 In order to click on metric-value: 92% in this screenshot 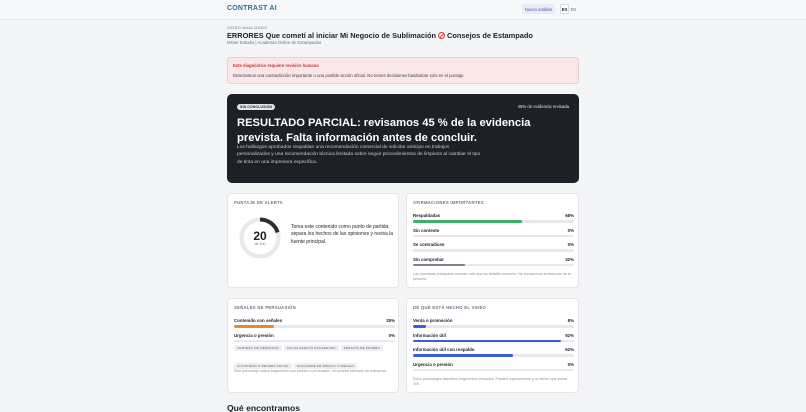, I will do `click(569, 335)`.